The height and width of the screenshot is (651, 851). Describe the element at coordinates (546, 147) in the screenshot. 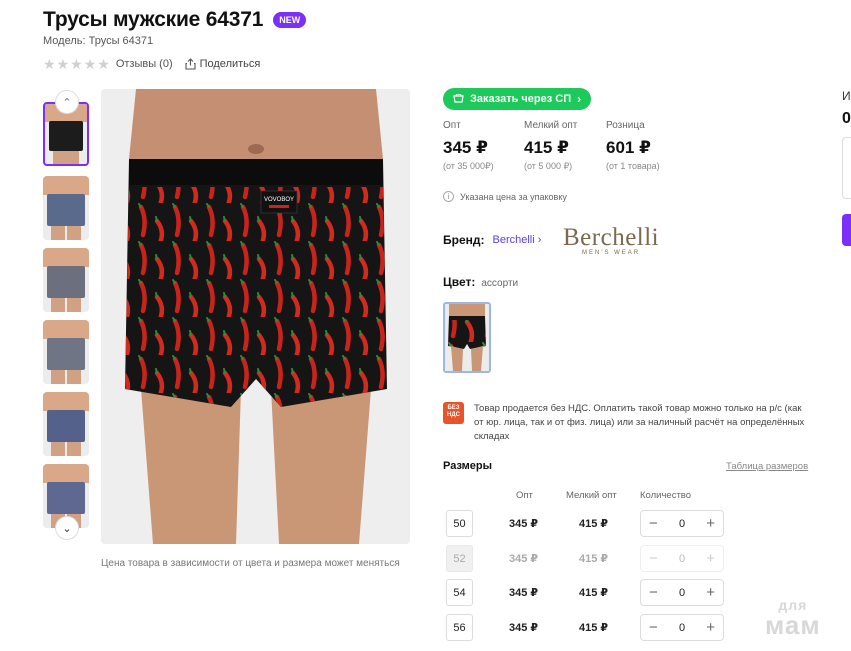

I see `price-value: 415 ₽` at that location.